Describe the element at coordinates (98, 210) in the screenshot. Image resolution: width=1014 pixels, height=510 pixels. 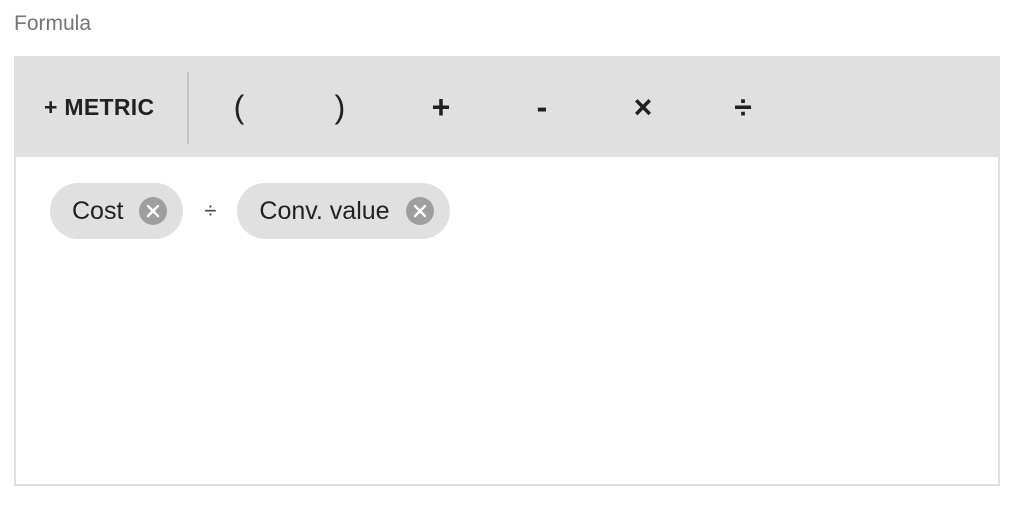
I see `chip-label: Cost` at that location.